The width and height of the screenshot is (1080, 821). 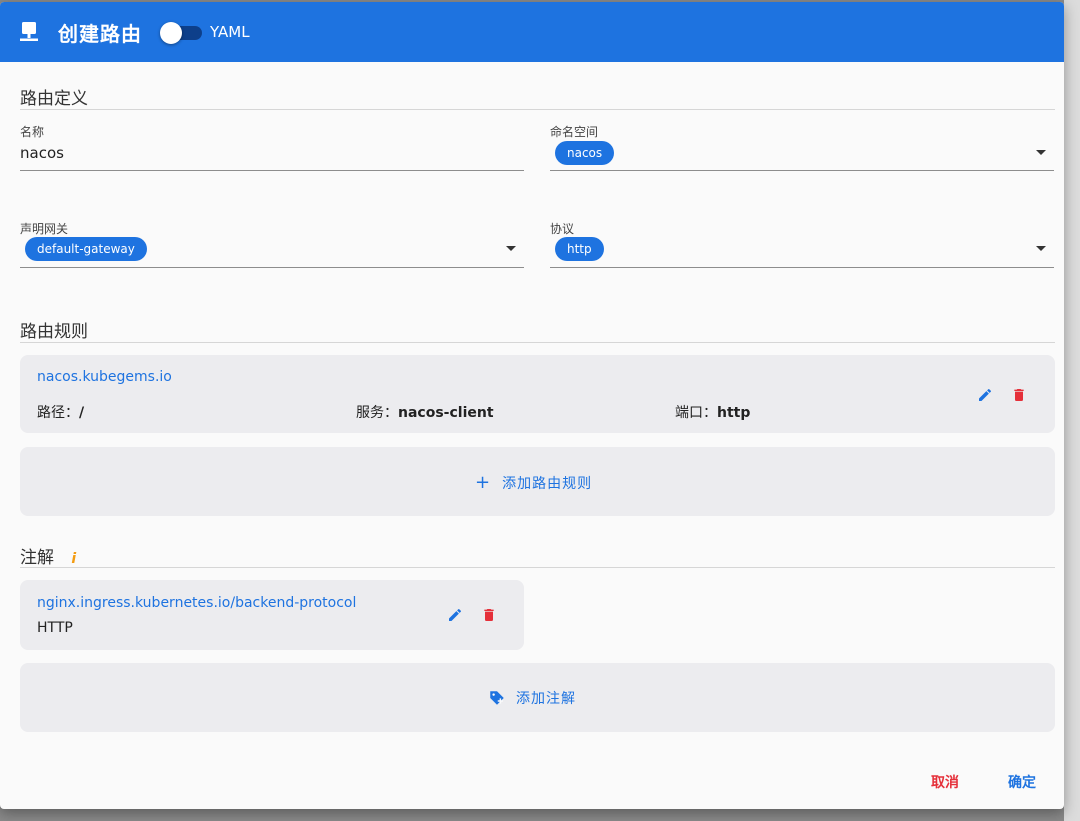 I want to click on annotations-title-text: 注解, so click(x=37, y=558).